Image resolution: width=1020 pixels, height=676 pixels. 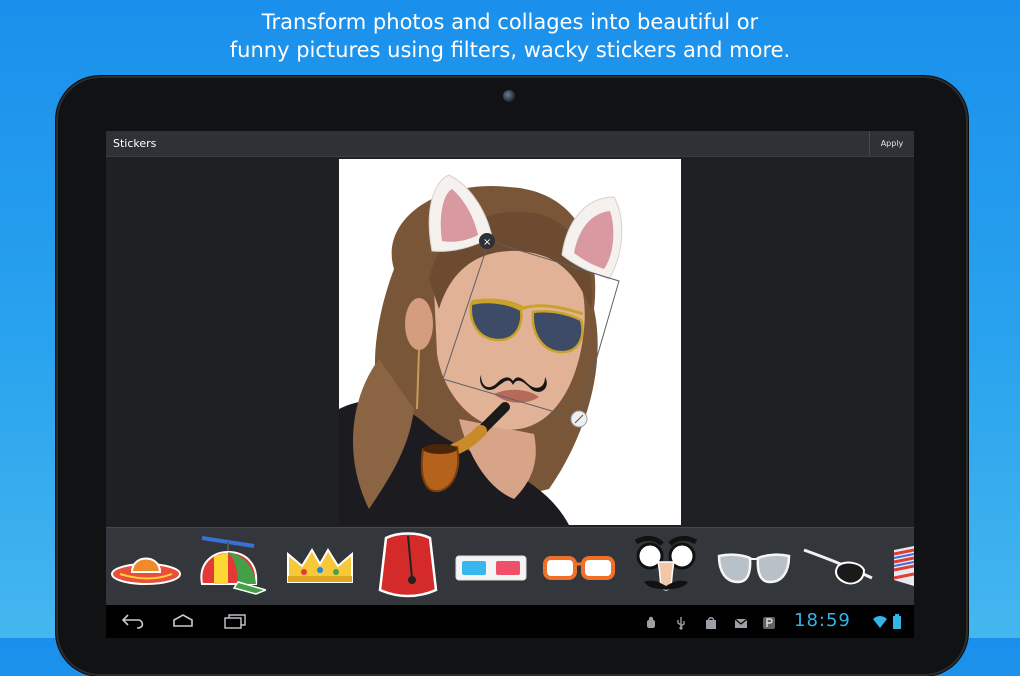 What do you see at coordinates (235, 621) in the screenshot?
I see `recent-apps-icon` at bounding box center [235, 621].